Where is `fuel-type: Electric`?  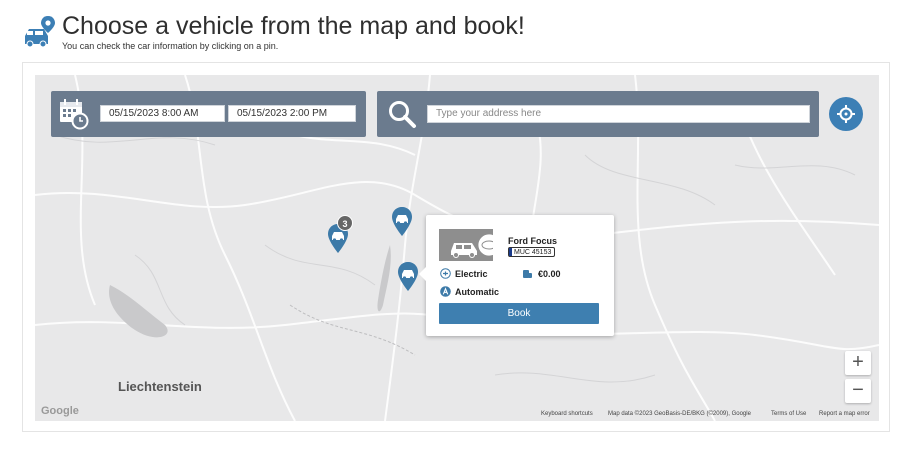
fuel-type: Electric is located at coordinates (471, 274).